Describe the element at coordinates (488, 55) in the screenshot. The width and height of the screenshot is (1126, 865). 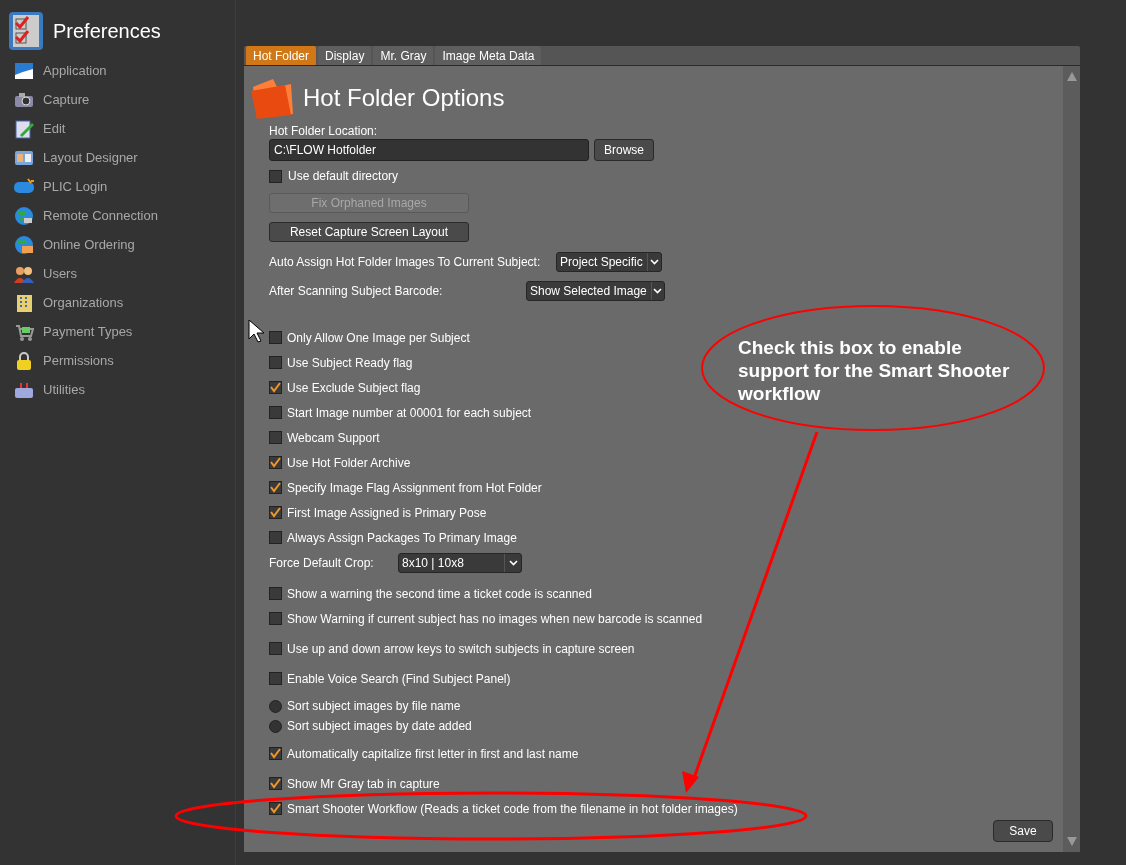
I see `tab: Image Meta Data` at that location.